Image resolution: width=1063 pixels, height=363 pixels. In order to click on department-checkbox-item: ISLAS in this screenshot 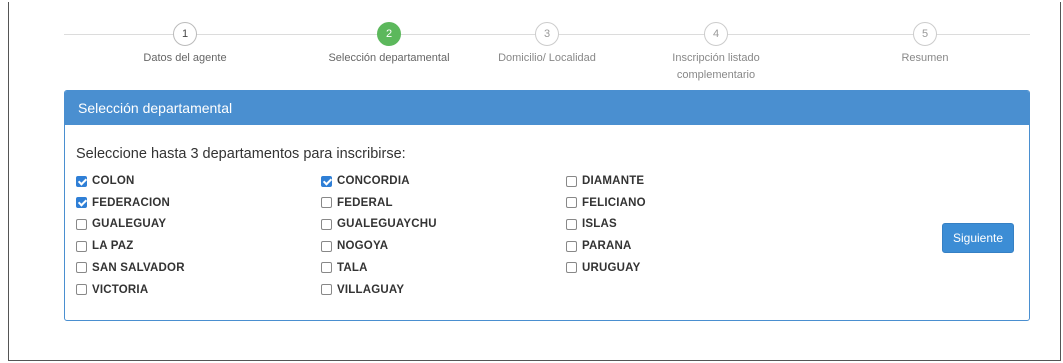, I will do `click(591, 224)`.